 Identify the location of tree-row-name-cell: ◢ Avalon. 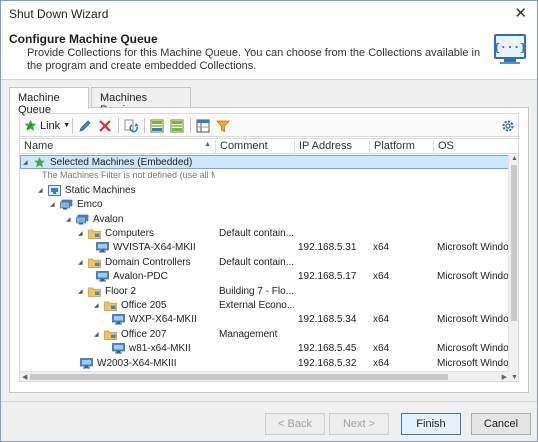
(140, 219).